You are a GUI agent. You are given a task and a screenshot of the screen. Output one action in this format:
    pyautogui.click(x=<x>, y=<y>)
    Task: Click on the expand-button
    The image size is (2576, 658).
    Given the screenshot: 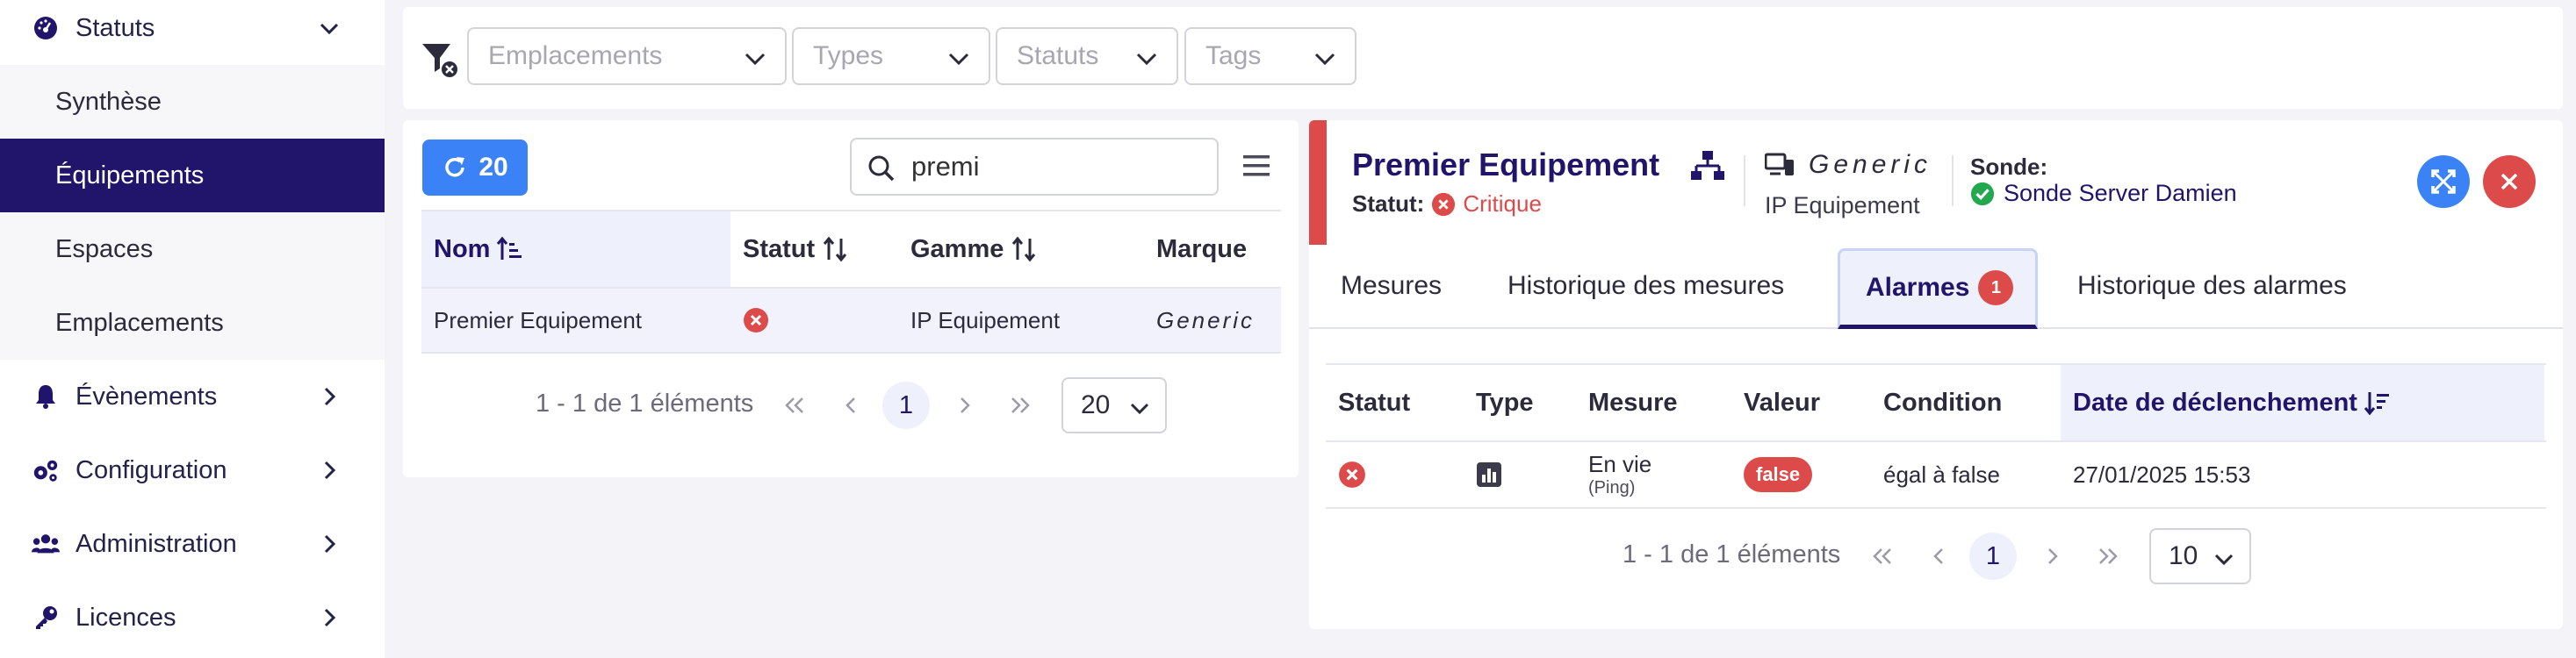 What is the action you would take?
    pyautogui.click(x=2443, y=181)
    